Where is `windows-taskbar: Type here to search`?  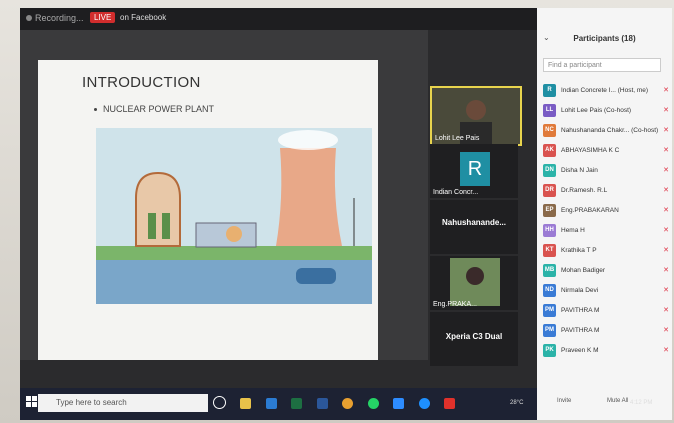 windows-taskbar: Type here to search is located at coordinates (278, 404).